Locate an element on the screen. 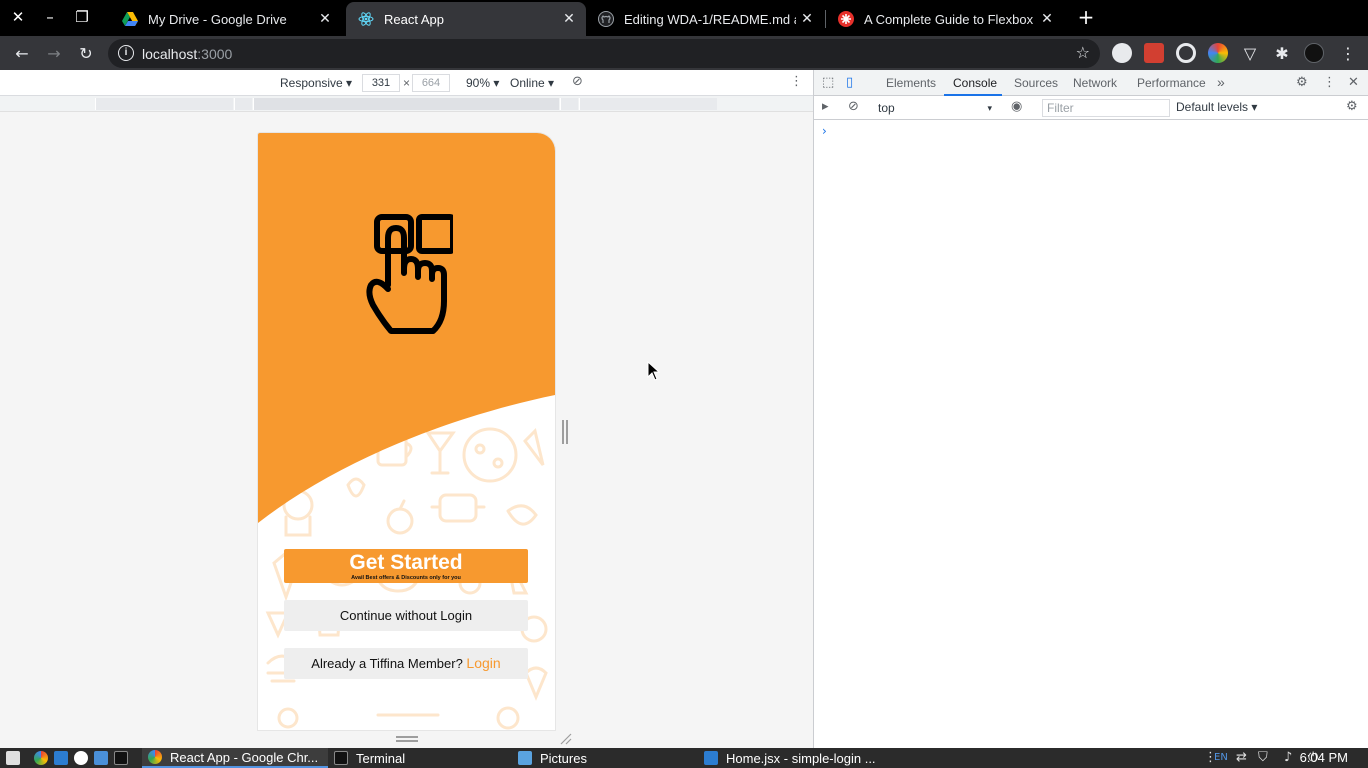 This screenshot has height=768, width=1368. volume-icon: ♪ is located at coordinates (1288, 757).